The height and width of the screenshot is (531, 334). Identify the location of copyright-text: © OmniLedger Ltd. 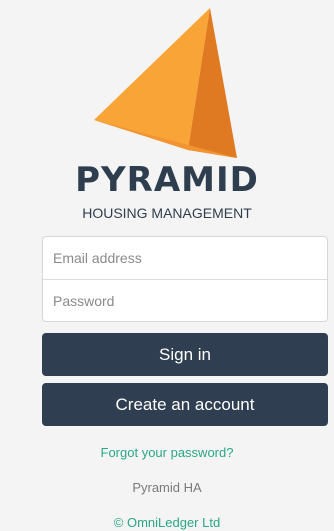
(167, 522).